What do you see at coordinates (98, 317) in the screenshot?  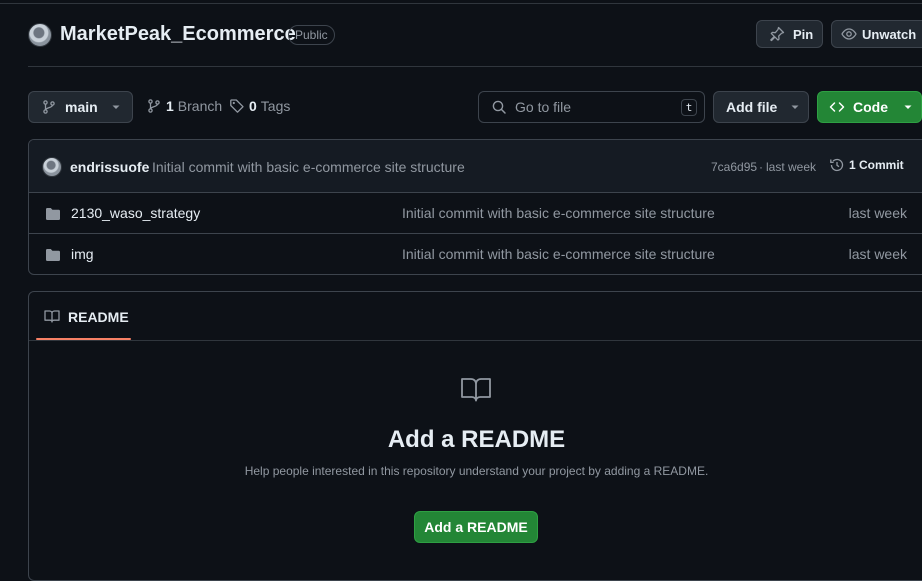 I see `readme-tab-label: README` at bounding box center [98, 317].